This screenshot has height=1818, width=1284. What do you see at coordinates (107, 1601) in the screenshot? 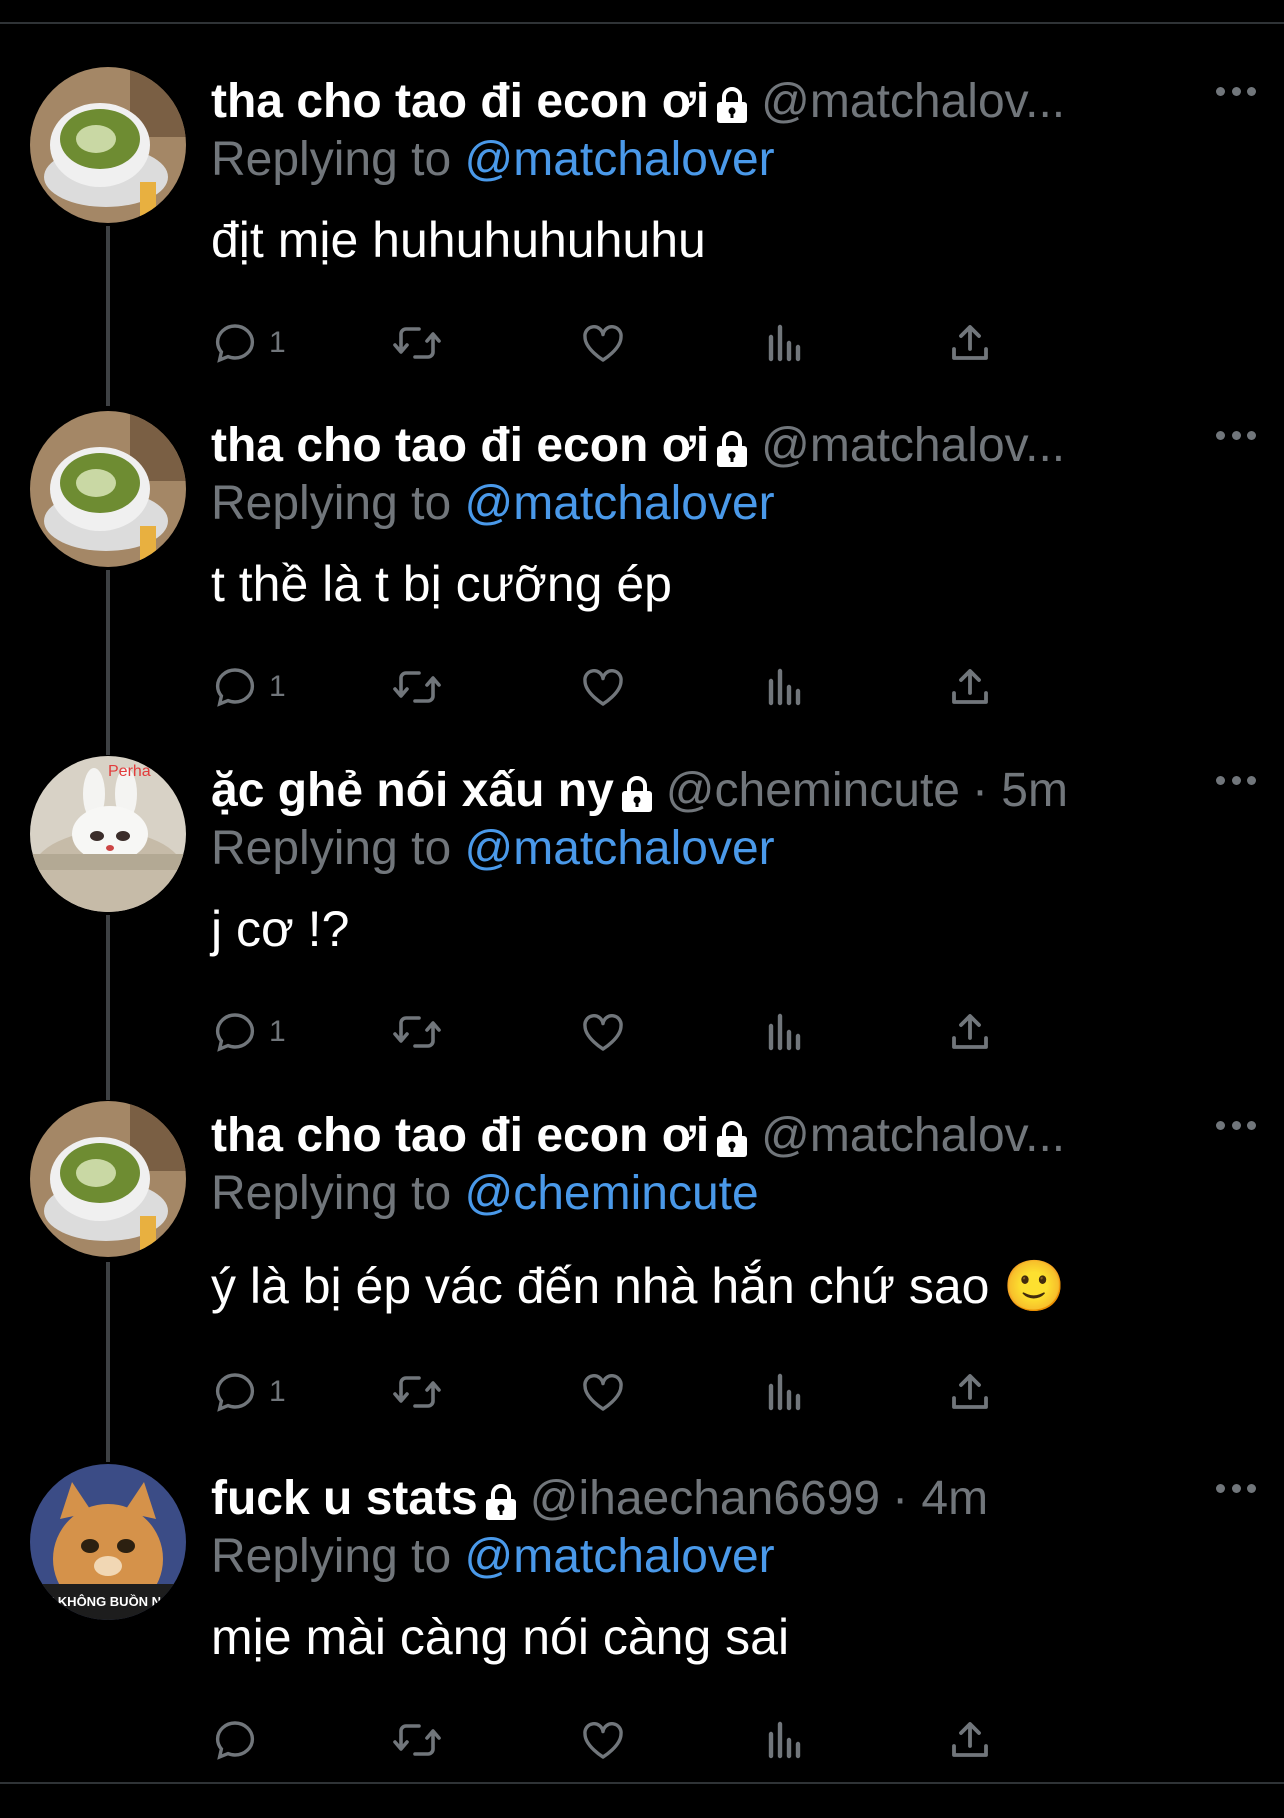
I see `avatar-caption: AU KHÔNG BUỒN NGỦ` at bounding box center [107, 1601].